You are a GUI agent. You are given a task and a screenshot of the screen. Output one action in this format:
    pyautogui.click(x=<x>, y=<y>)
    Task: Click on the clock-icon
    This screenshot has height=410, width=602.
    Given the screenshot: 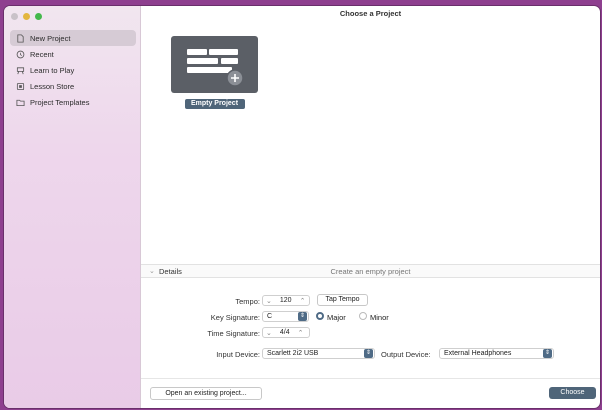 What is the action you would take?
    pyautogui.click(x=20, y=54)
    